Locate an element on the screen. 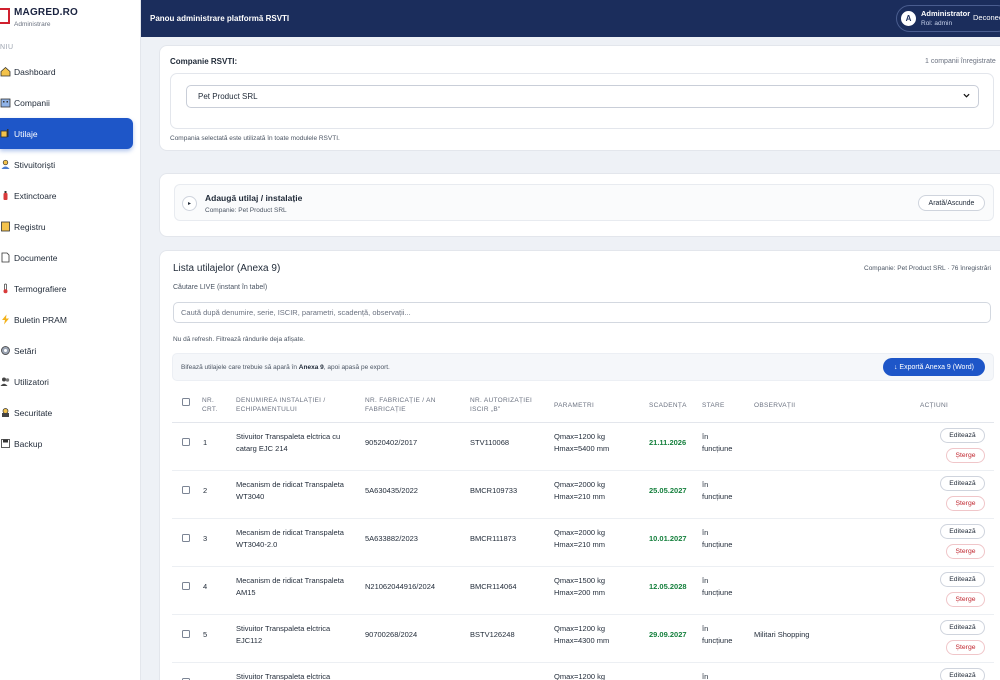 The image size is (1000, 680). row-param-line2: Hmax=5400 mm is located at coordinates (582, 448).